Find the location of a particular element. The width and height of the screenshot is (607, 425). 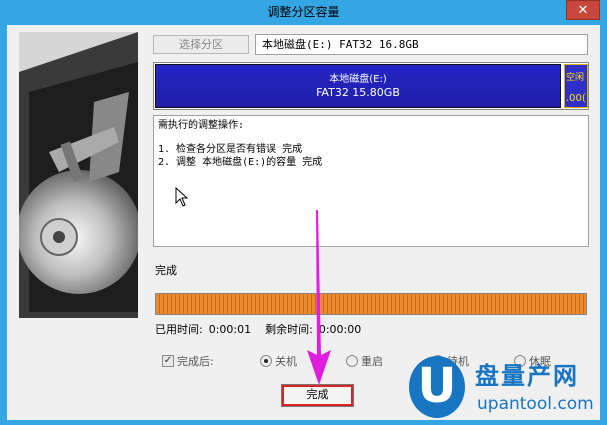

close-icon: ✕ is located at coordinates (583, 10).